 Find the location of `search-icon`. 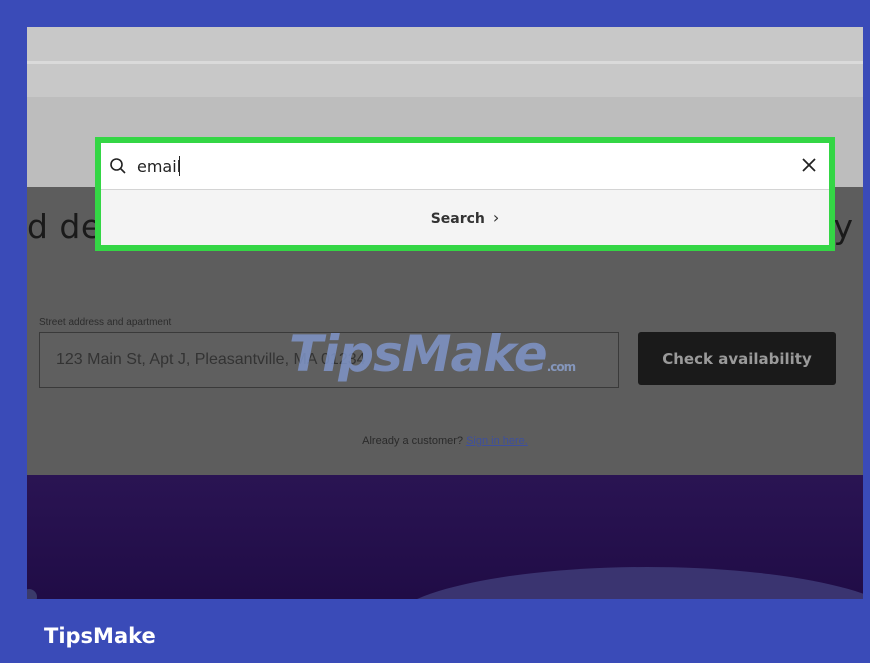

search-icon is located at coordinates (118, 166).